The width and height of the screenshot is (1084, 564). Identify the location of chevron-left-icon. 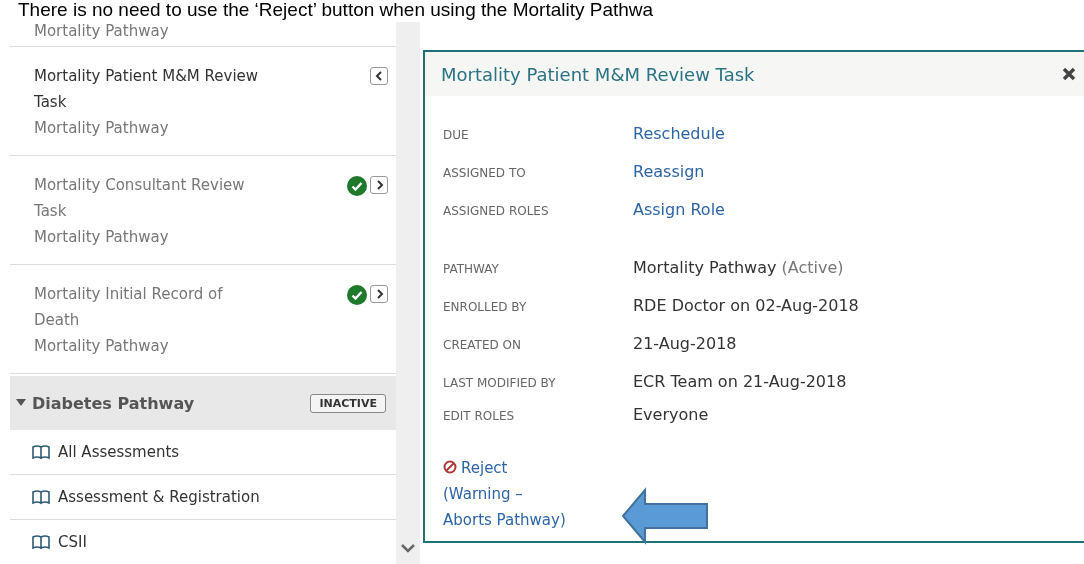
(379, 76).